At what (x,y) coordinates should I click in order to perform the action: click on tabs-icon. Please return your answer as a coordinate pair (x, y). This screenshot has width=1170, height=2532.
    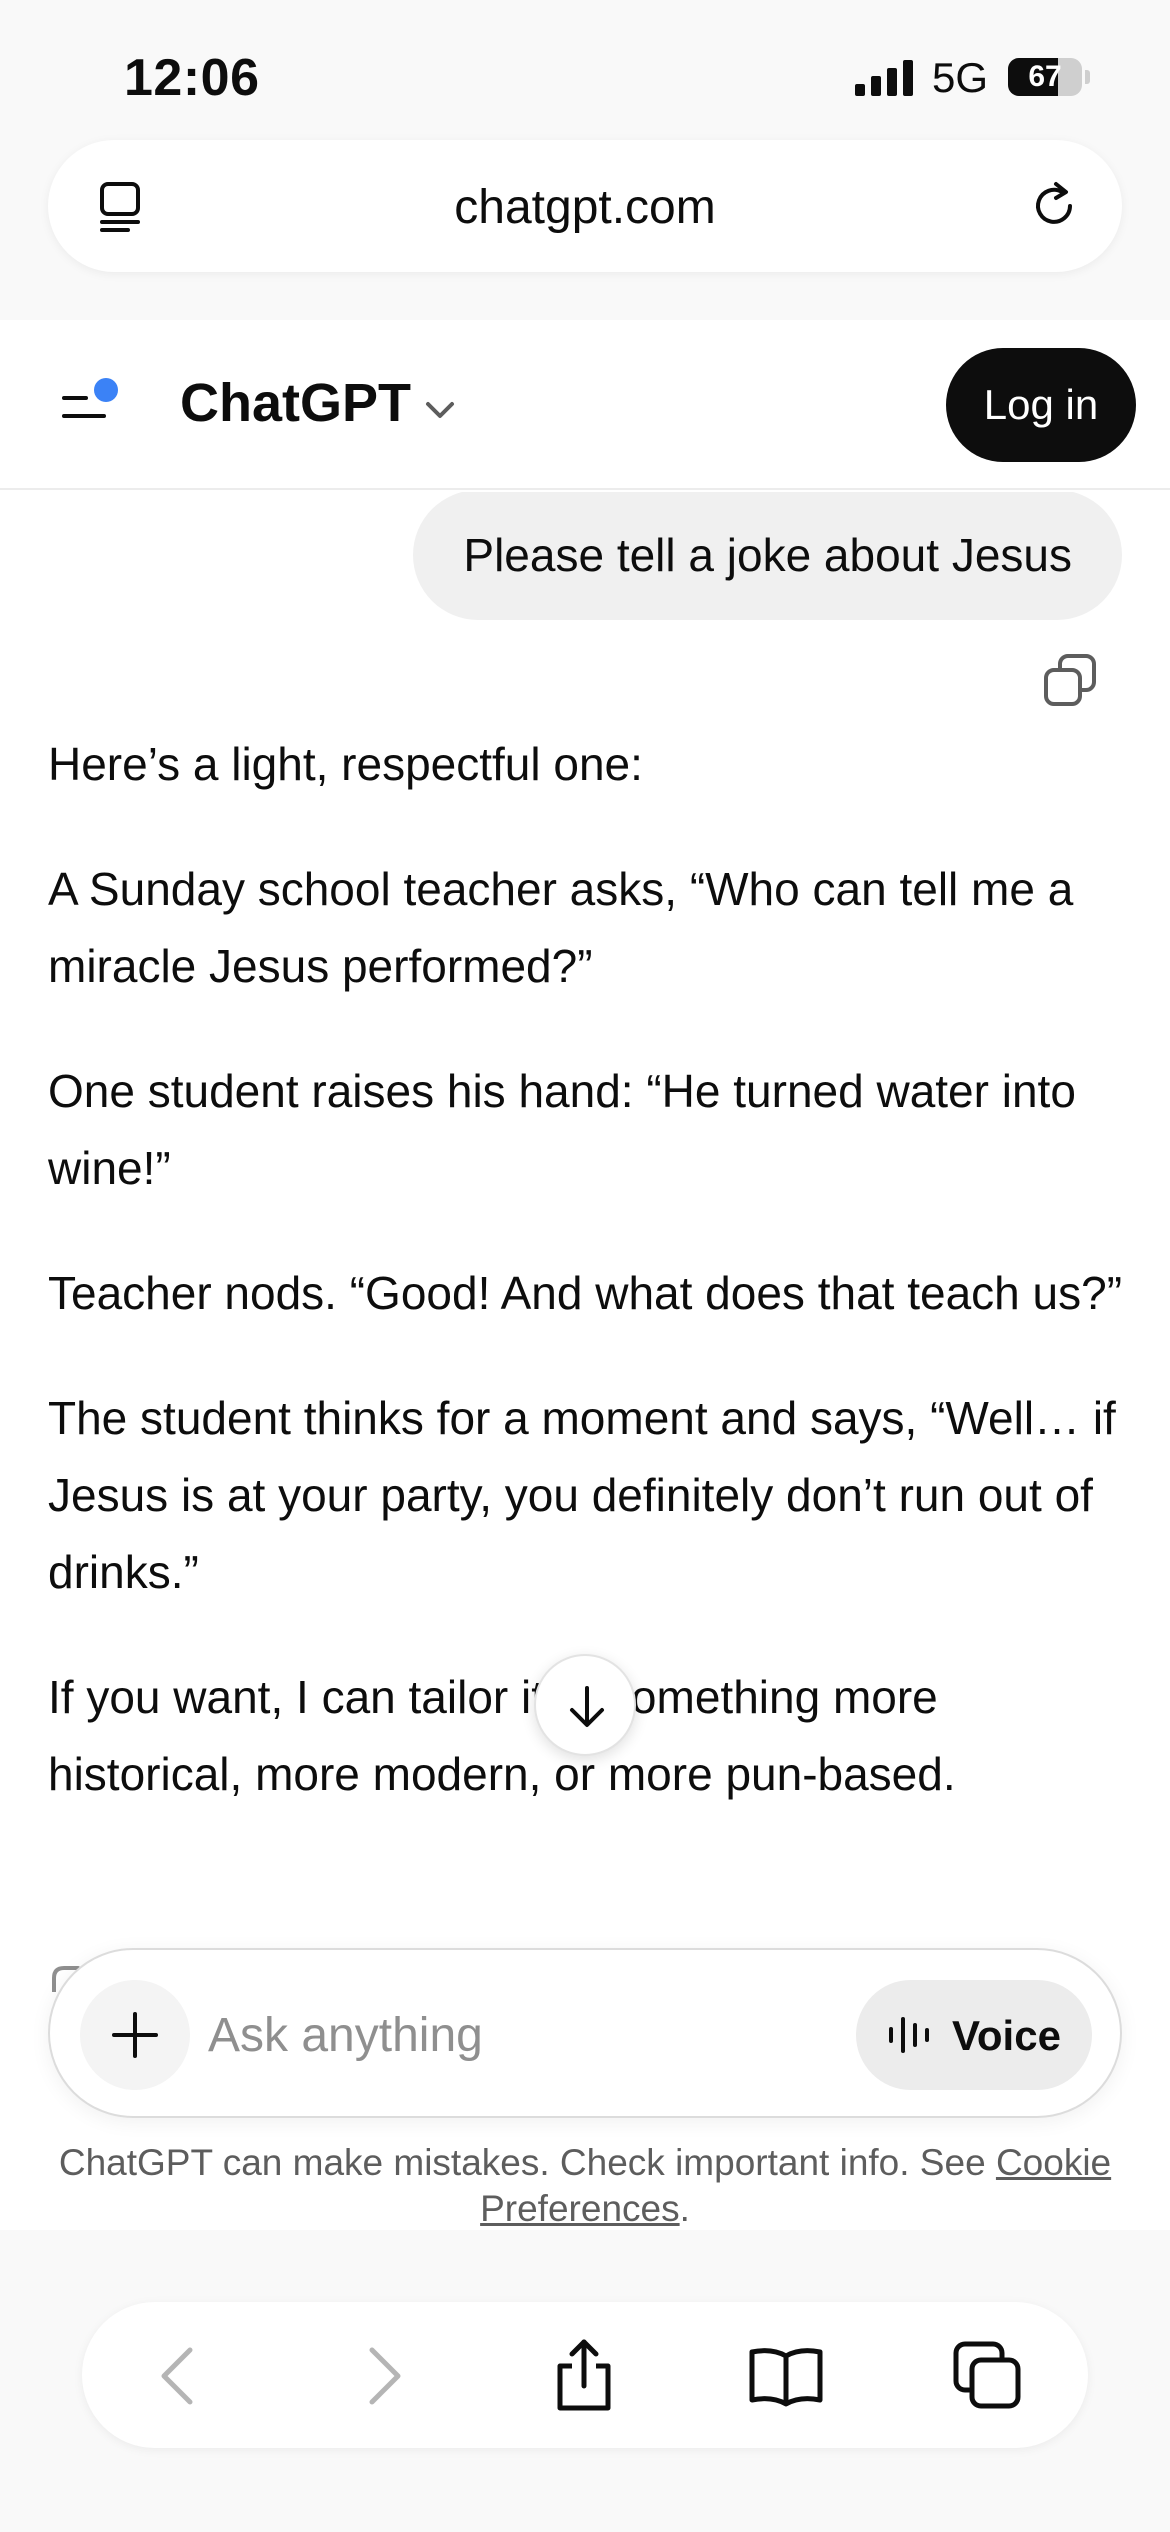
    Looking at the image, I should click on (987, 2375).